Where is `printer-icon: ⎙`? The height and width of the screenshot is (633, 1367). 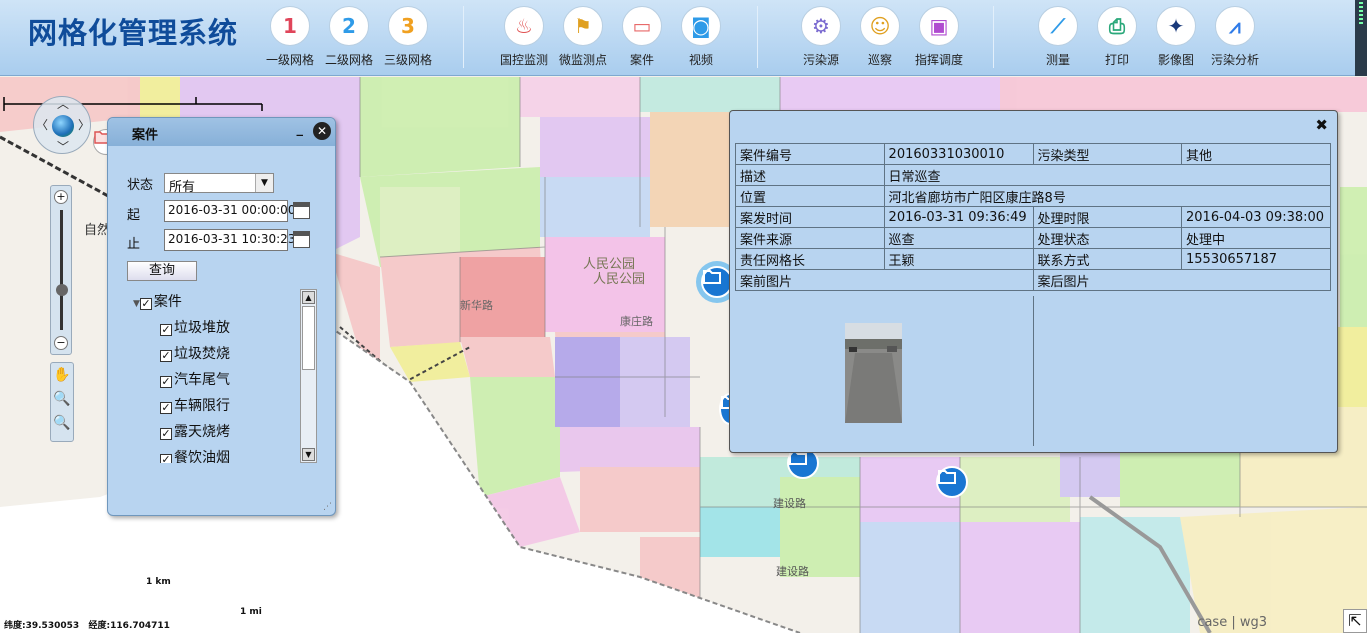 printer-icon: ⎙ is located at coordinates (1117, 26).